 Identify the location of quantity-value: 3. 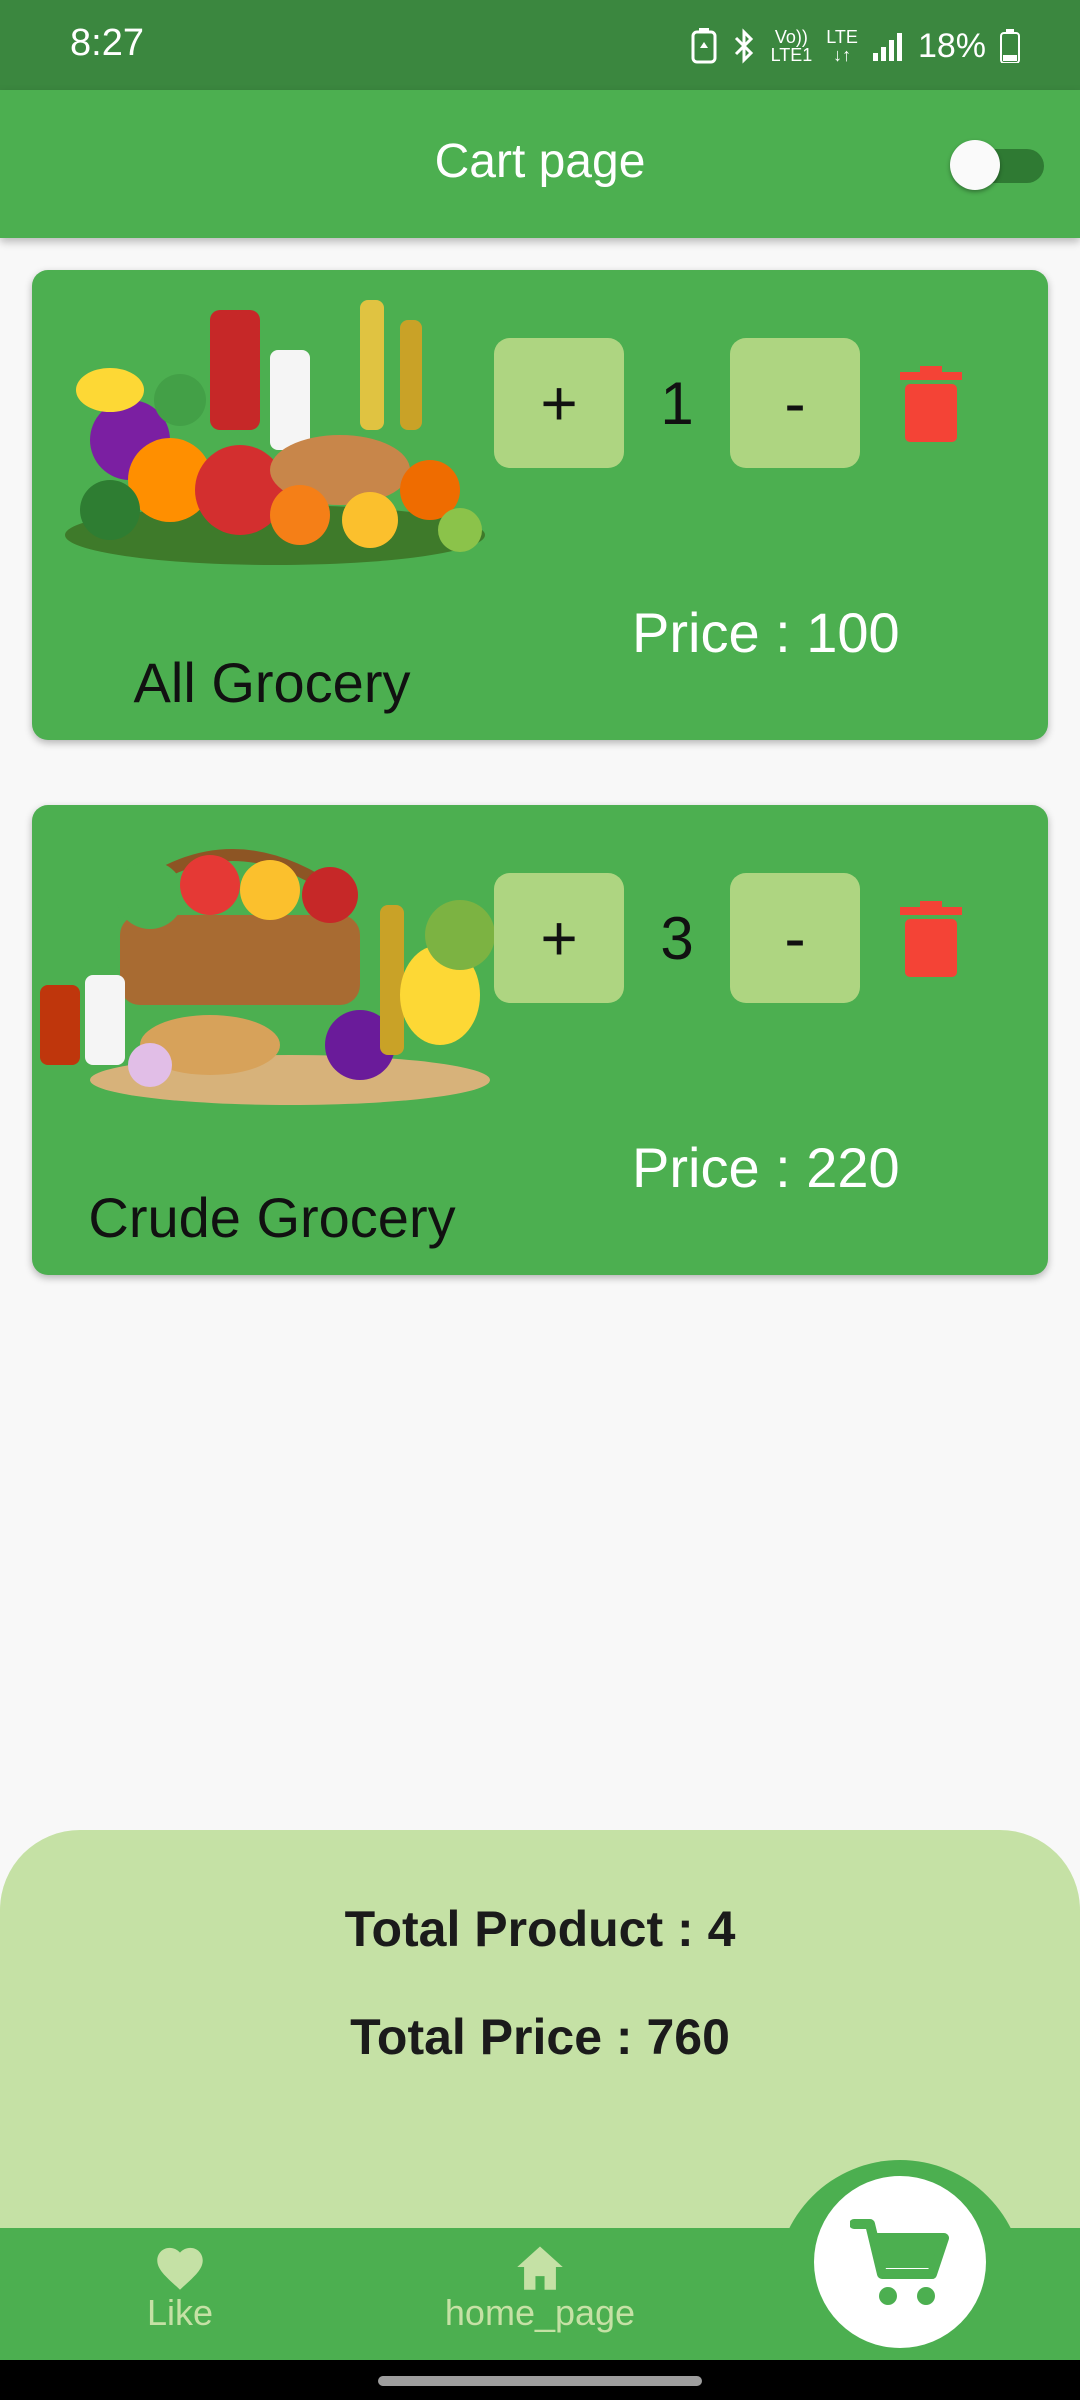
(677, 938).